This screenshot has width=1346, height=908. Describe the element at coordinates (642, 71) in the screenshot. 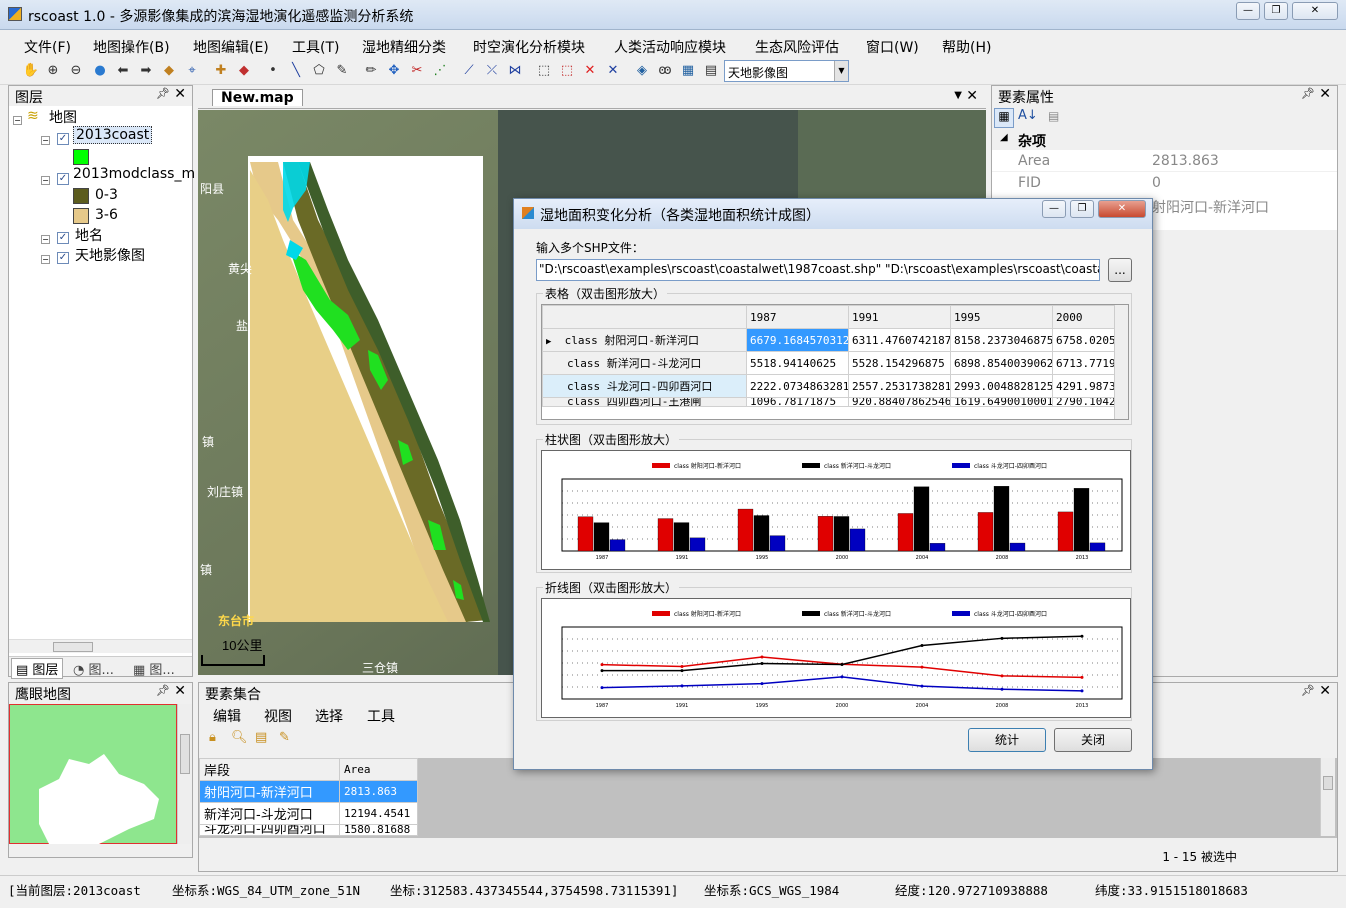

I see `compass-icon: ◈` at that location.